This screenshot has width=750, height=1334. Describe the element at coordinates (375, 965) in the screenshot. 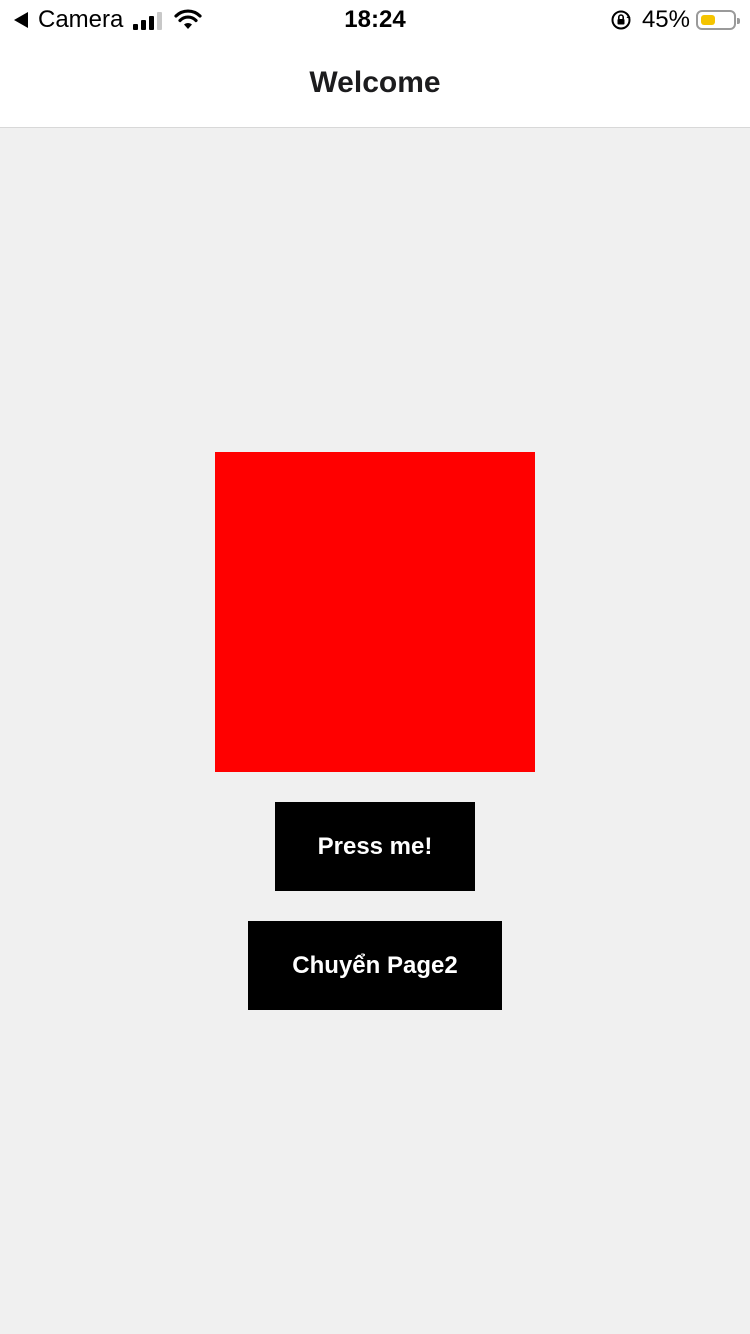

I see `go-to-page2-button: Chuyển Page2` at that location.